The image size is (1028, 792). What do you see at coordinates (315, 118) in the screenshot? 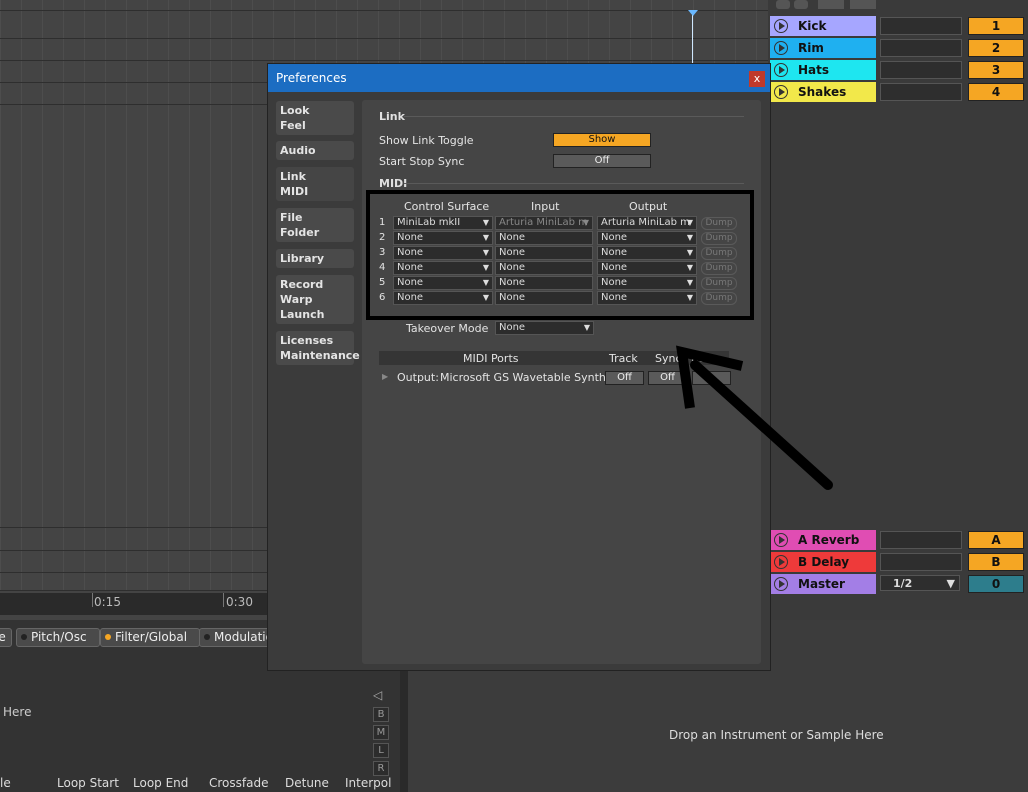
I see `prefs-tab-look: Look Feel` at bounding box center [315, 118].